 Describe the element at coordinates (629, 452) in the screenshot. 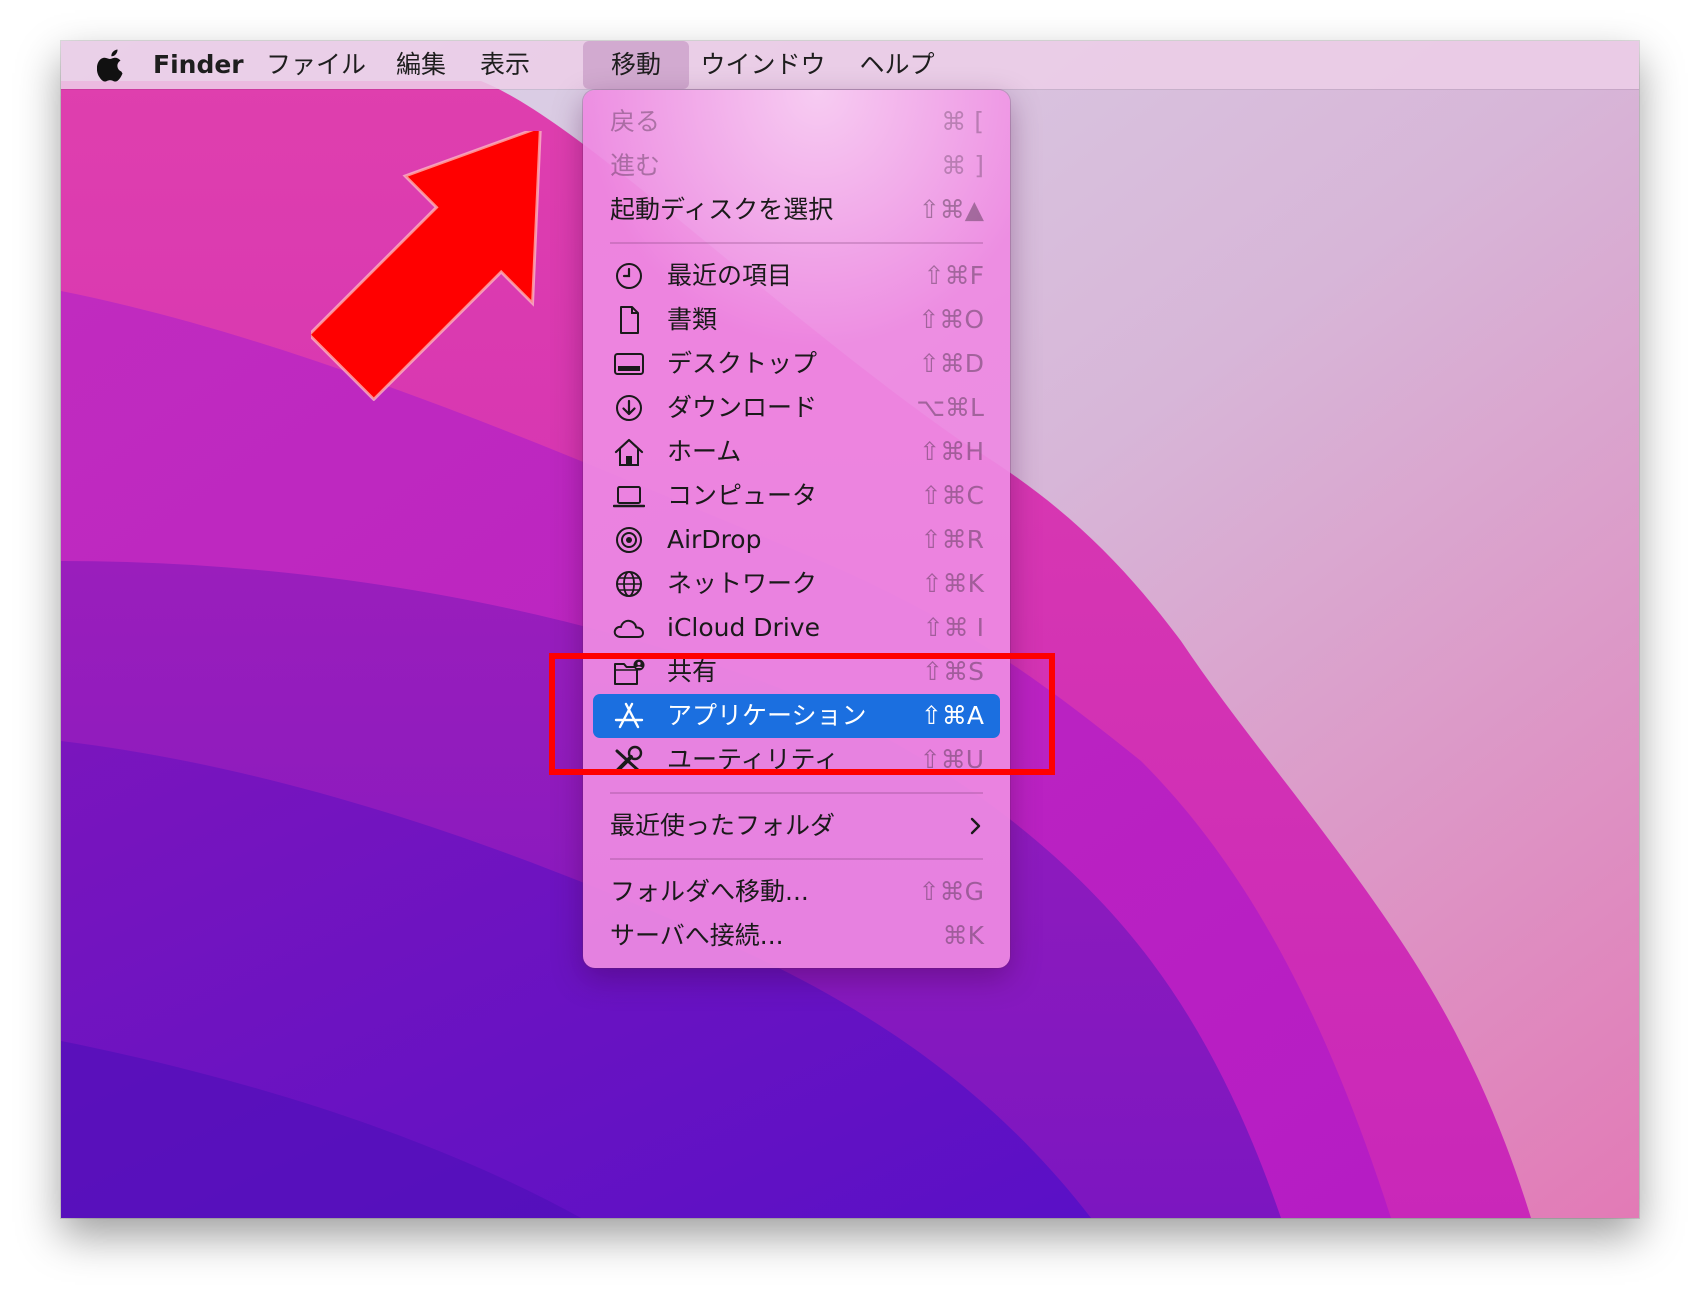

I see `home-icon` at that location.